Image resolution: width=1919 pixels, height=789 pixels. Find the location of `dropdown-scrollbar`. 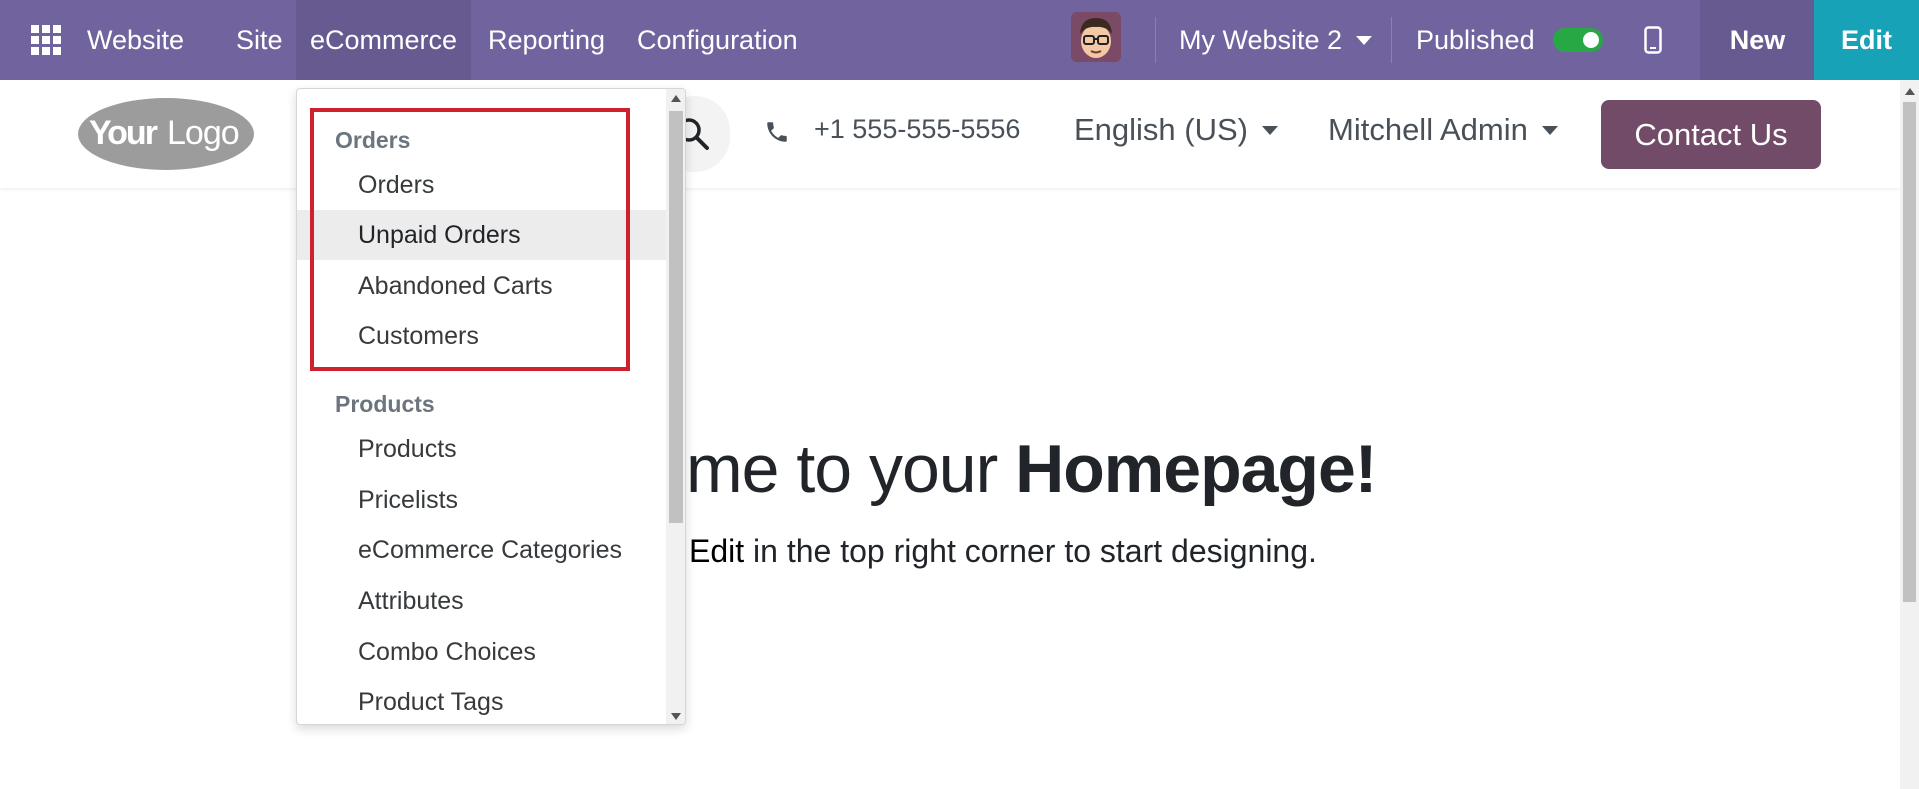

dropdown-scrollbar is located at coordinates (675, 406).